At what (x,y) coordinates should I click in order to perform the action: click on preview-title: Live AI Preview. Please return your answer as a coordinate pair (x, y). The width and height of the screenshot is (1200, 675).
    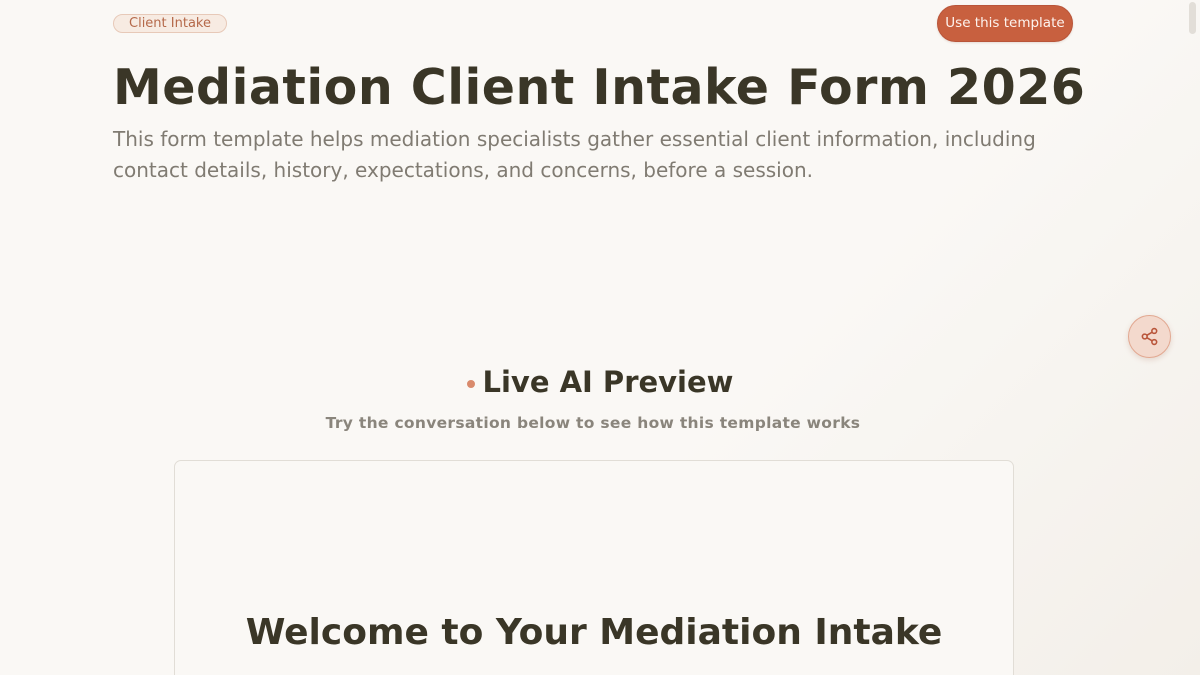
    Looking at the image, I should click on (608, 382).